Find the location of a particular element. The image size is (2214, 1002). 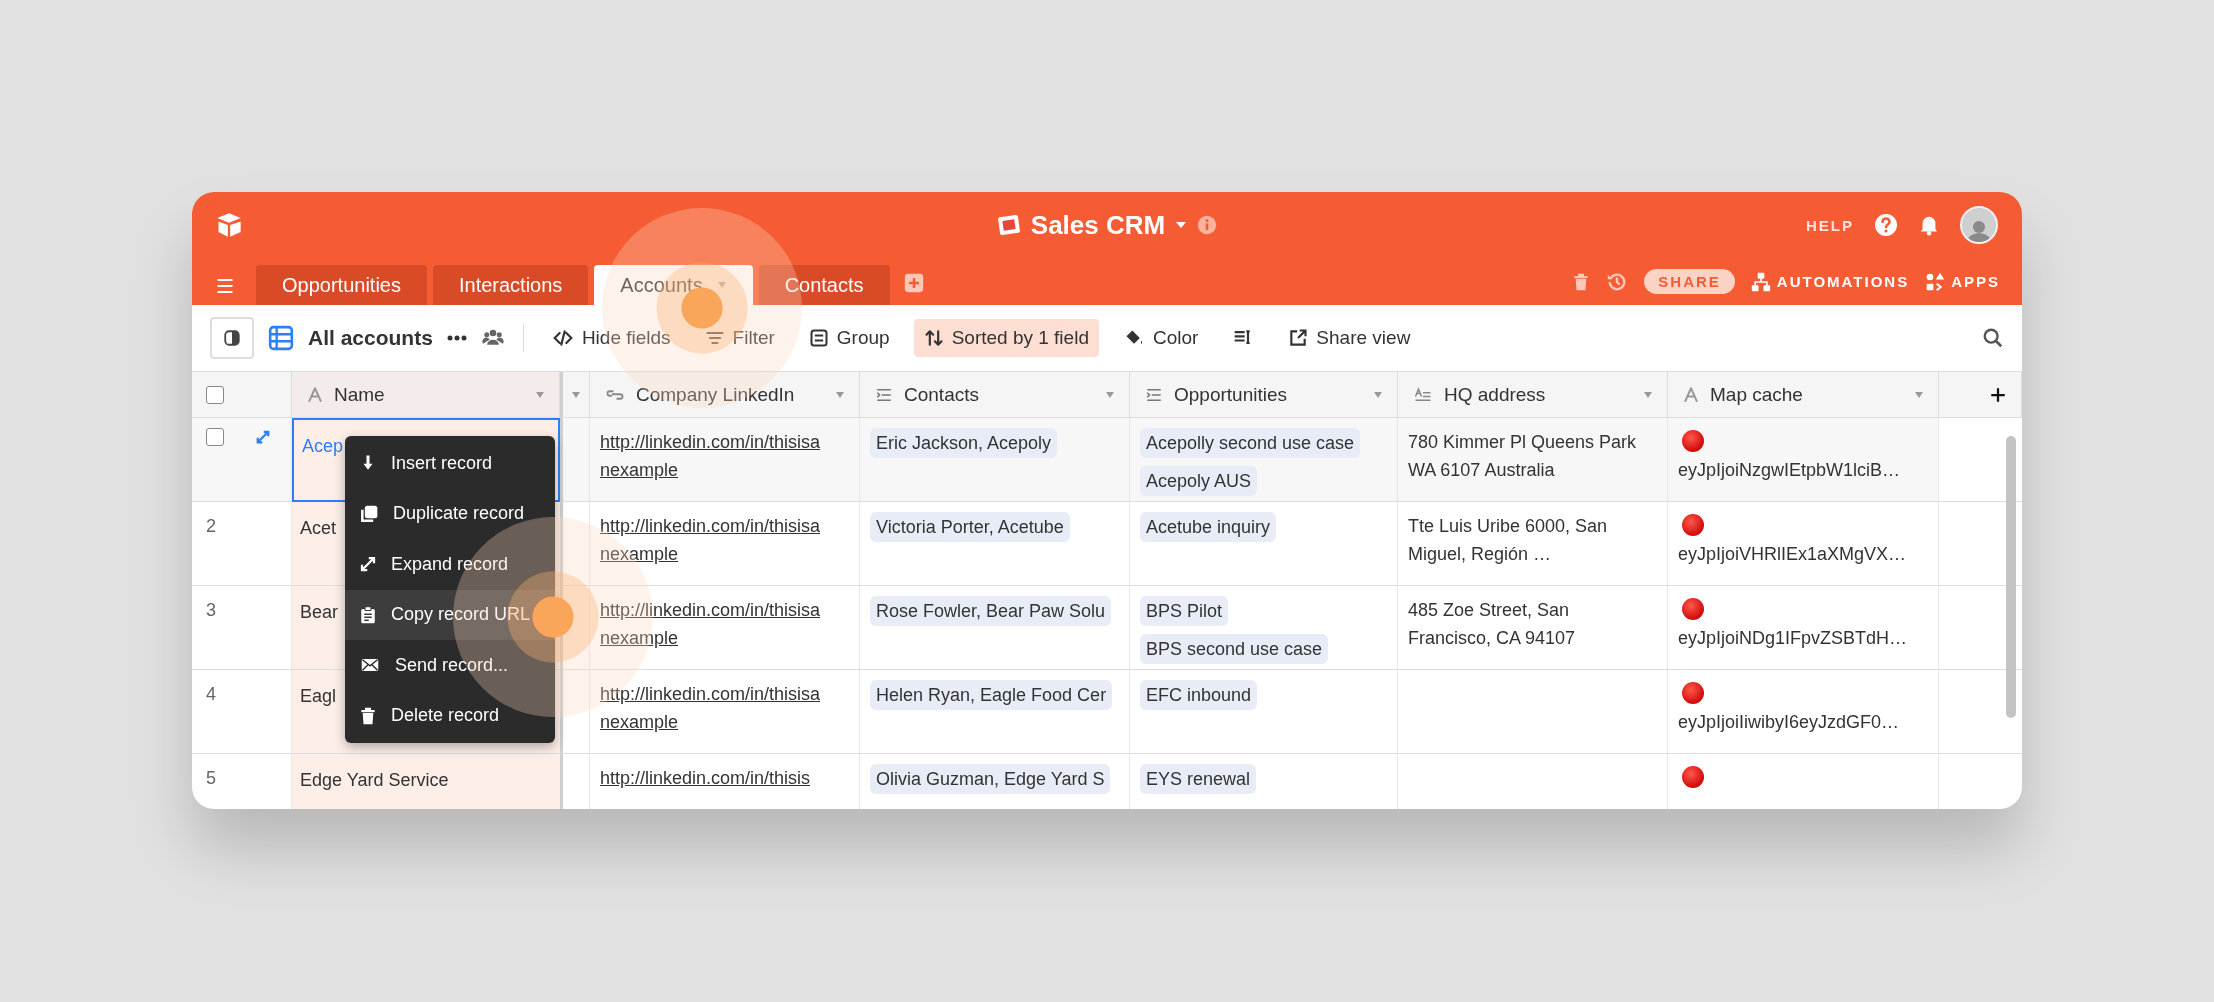

toolbar-button: Filter is located at coordinates (739, 338).